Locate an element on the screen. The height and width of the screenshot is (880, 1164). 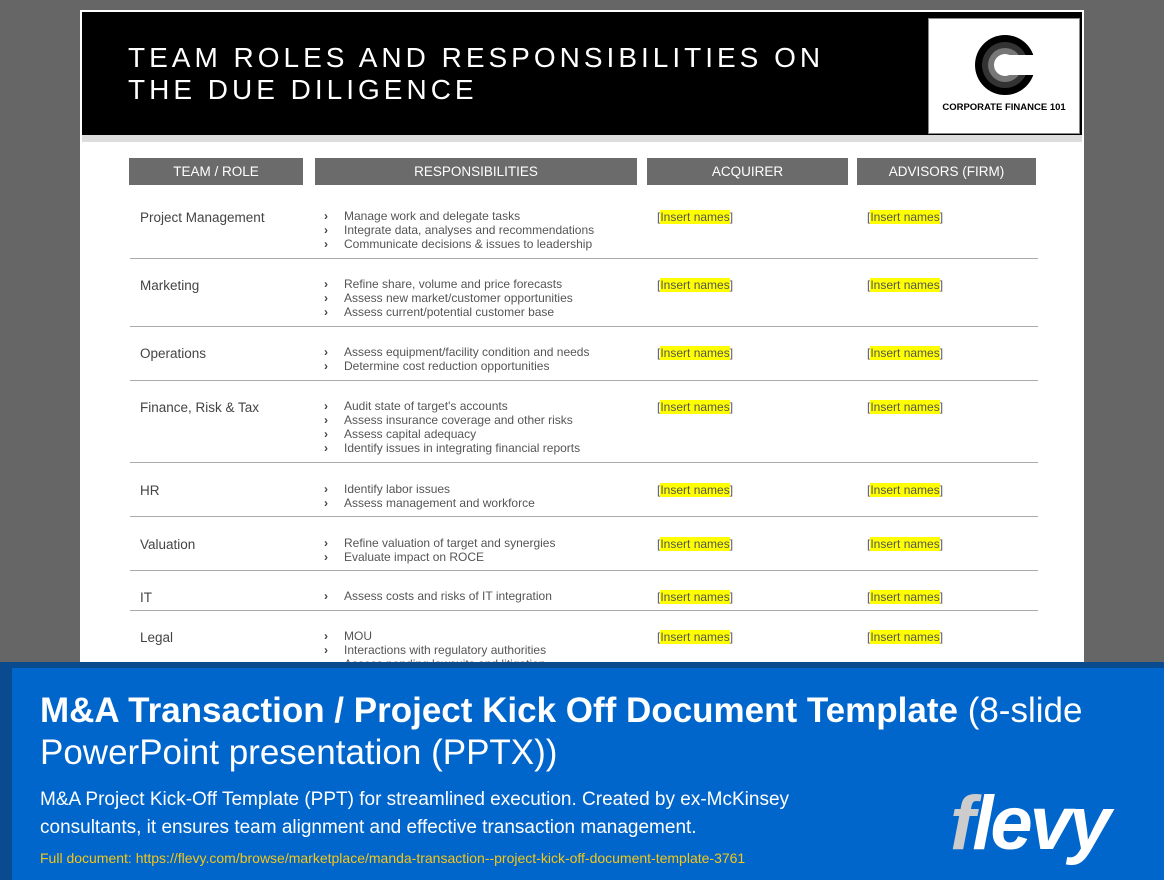
responsibility-item: Interactions with regulatory authorities is located at coordinates (435, 650).